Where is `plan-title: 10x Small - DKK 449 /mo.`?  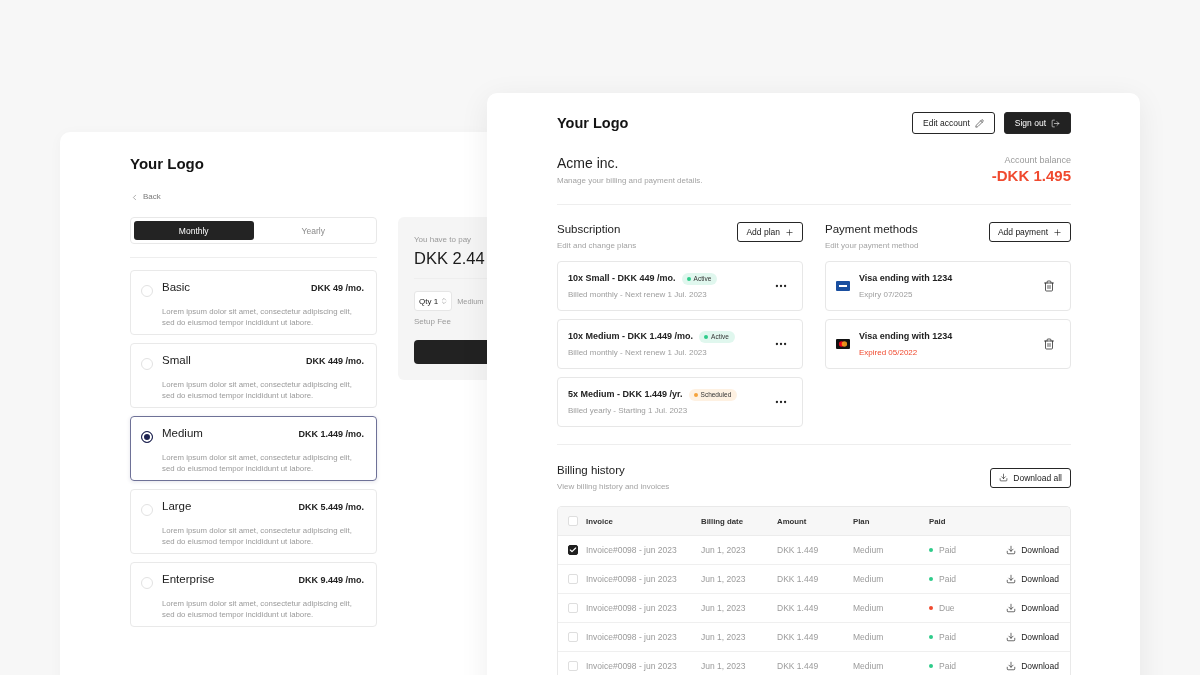
plan-title: 10x Small - DKK 449 /mo. is located at coordinates (622, 278).